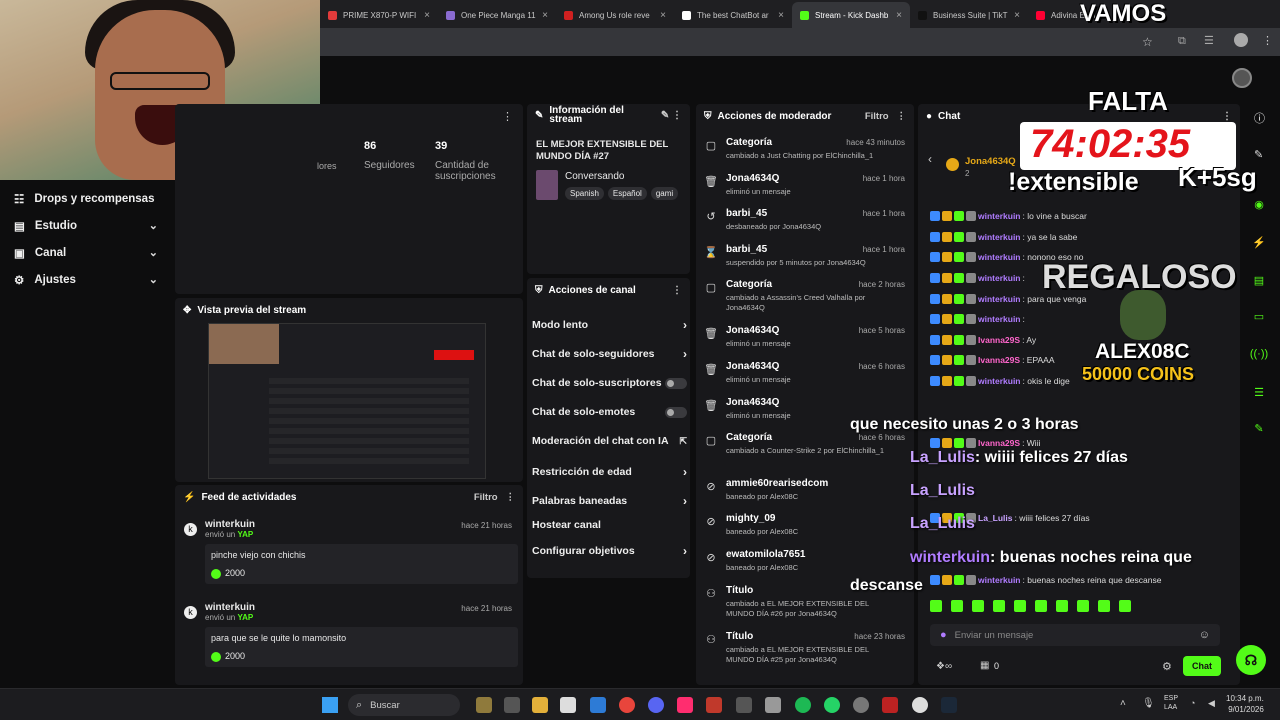  Describe the element at coordinates (671, 115) in the screenshot. I see `edit-icon: ✎ ⋮` at that location.